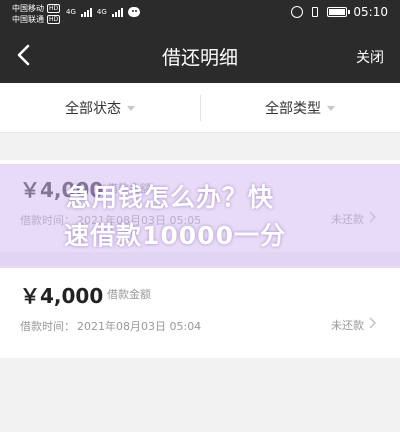 The image size is (400, 432). Describe the element at coordinates (133, 11) in the screenshot. I see `wechat-icon` at that location.